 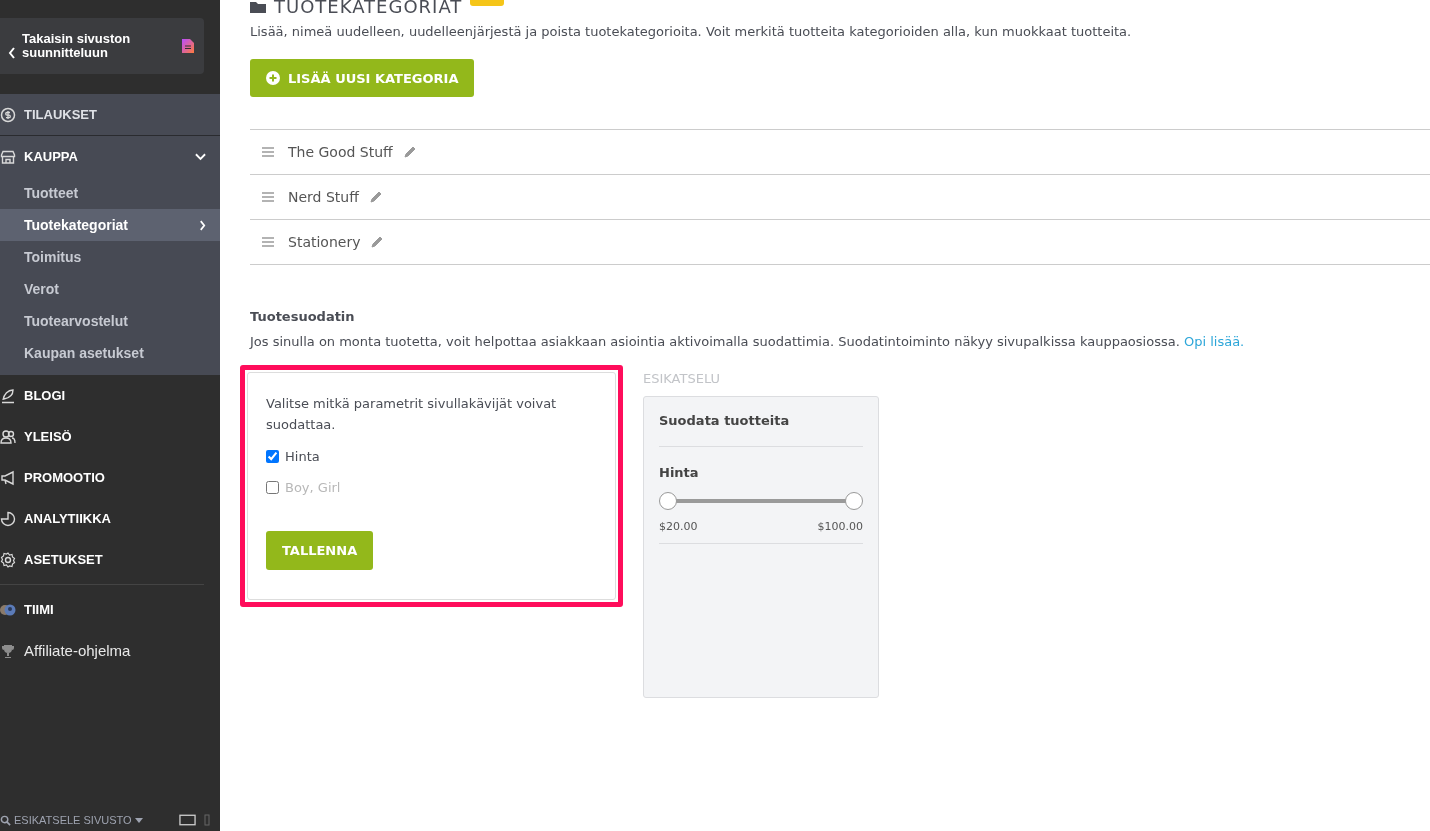 I want to click on chevron-left-icon, so click(x=12, y=53).